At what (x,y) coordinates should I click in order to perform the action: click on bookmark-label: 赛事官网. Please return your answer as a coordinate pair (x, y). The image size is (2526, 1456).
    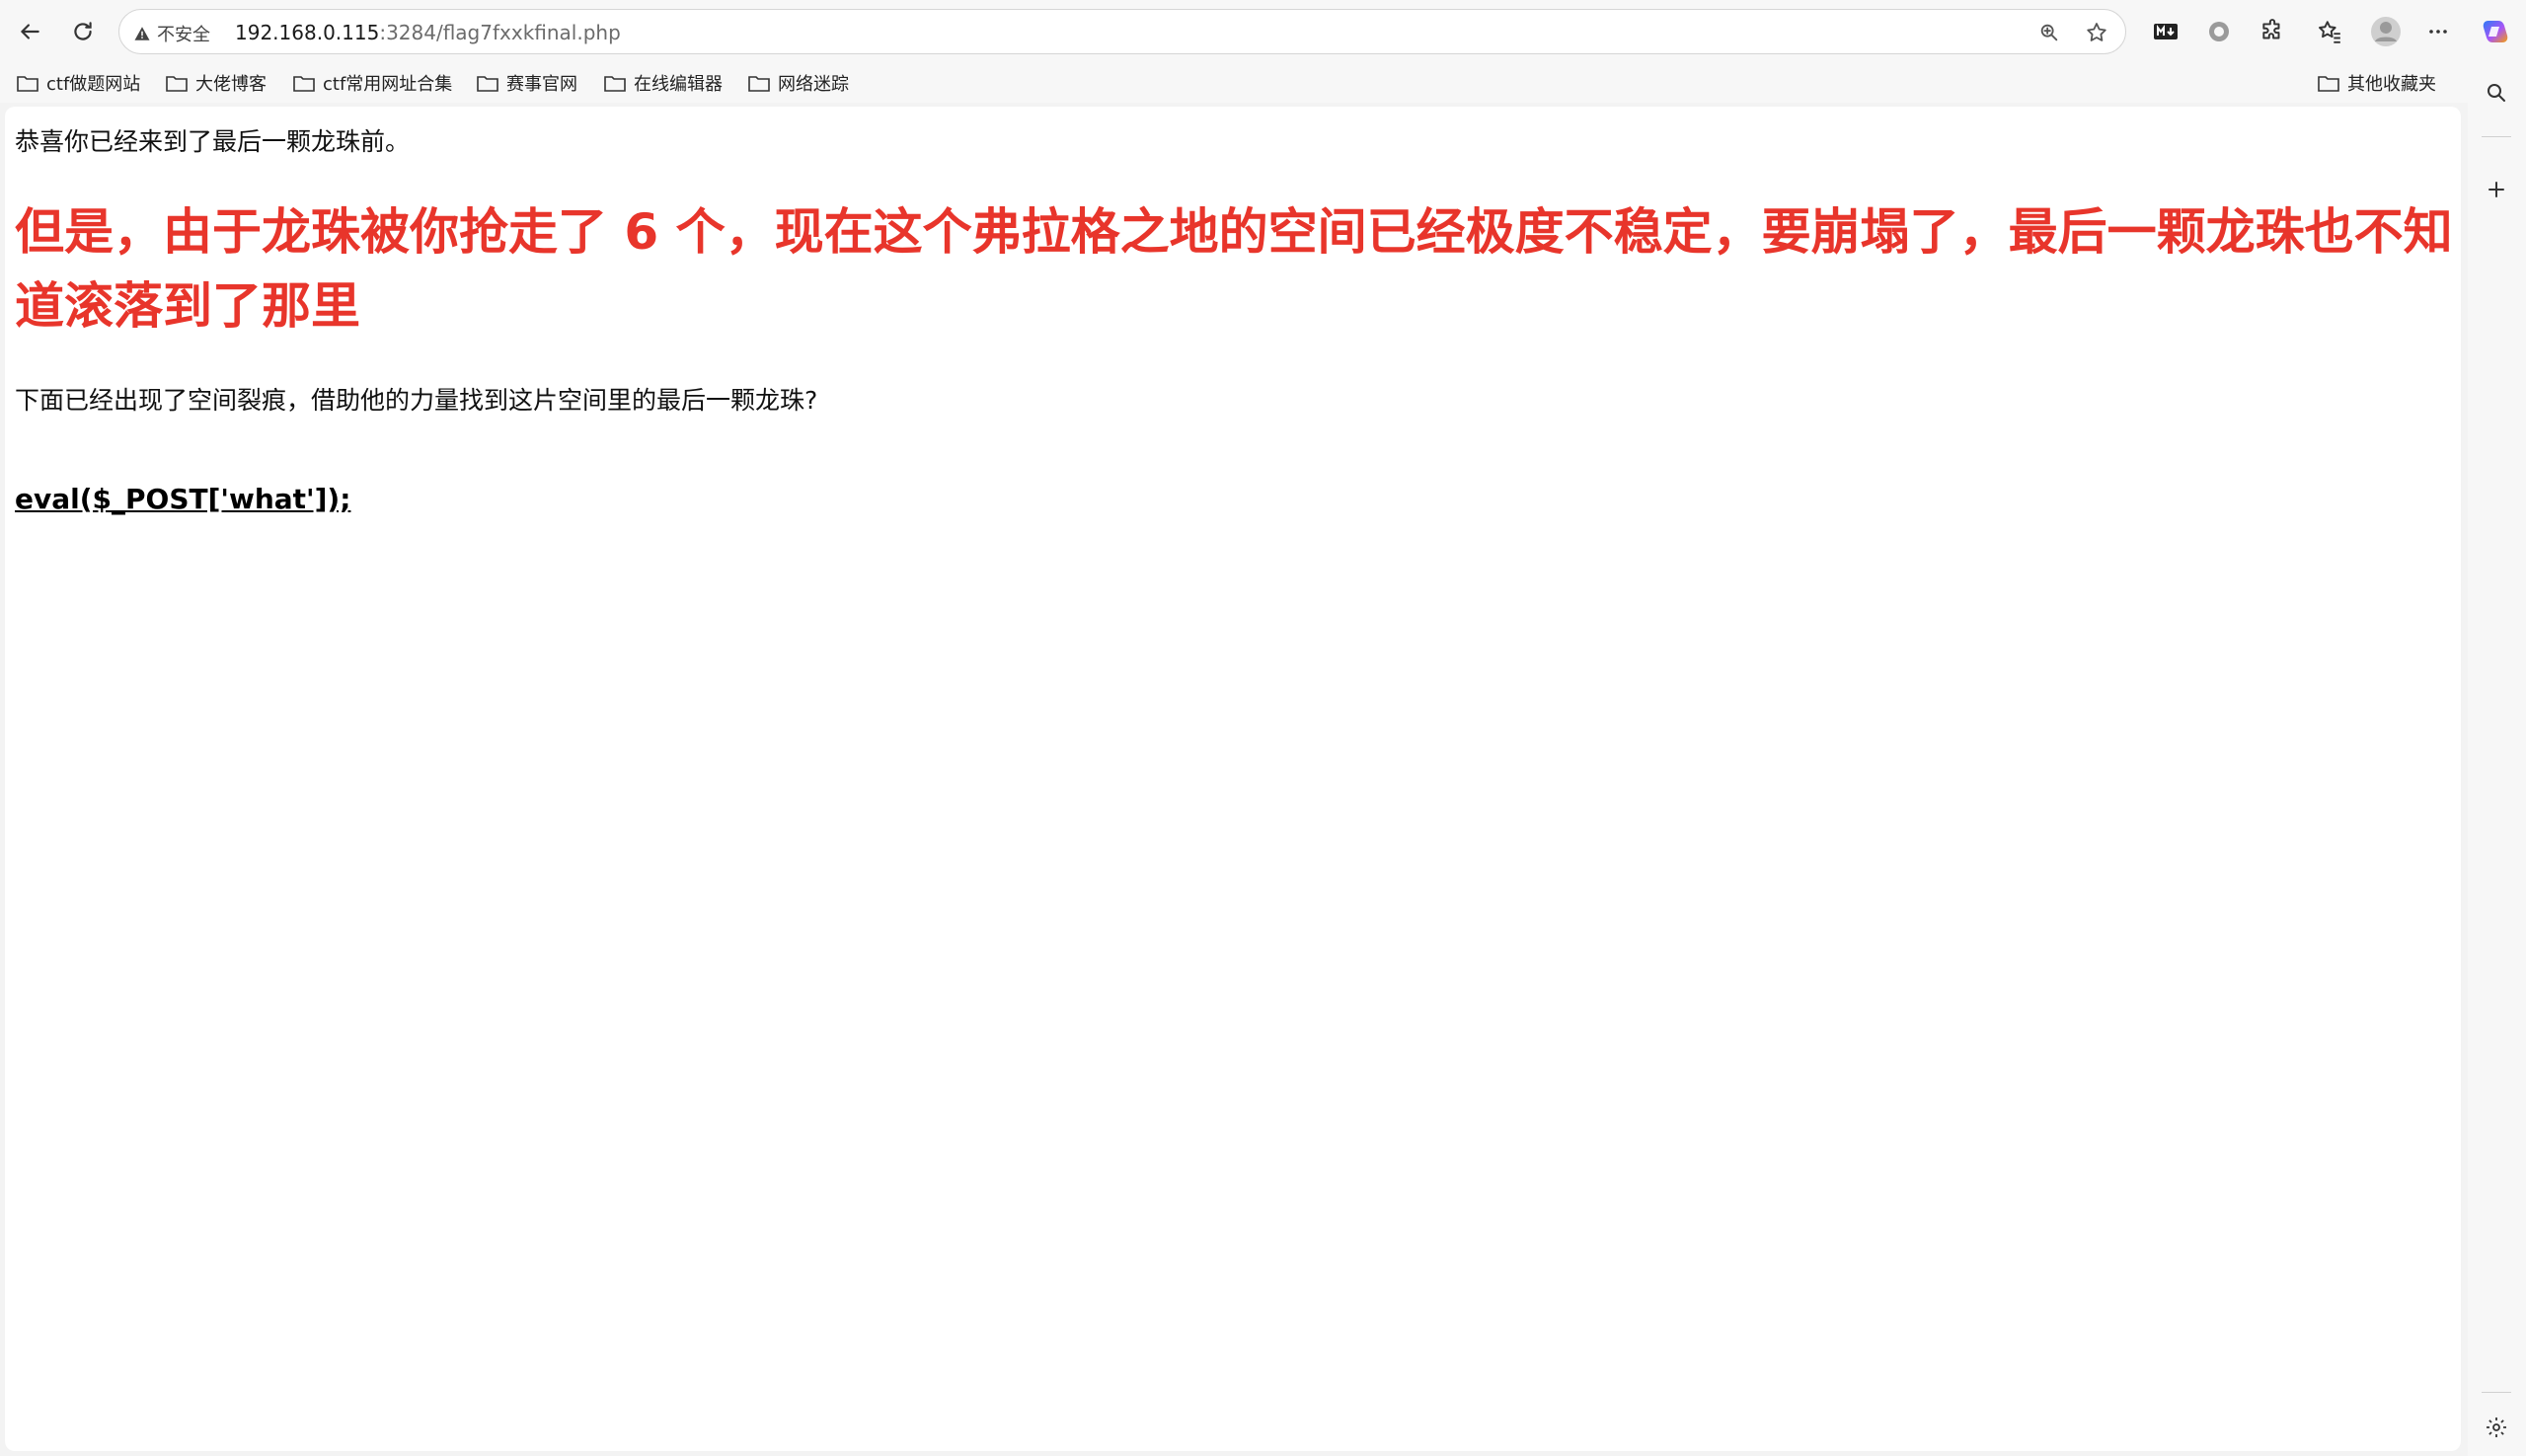
    Looking at the image, I should click on (541, 84).